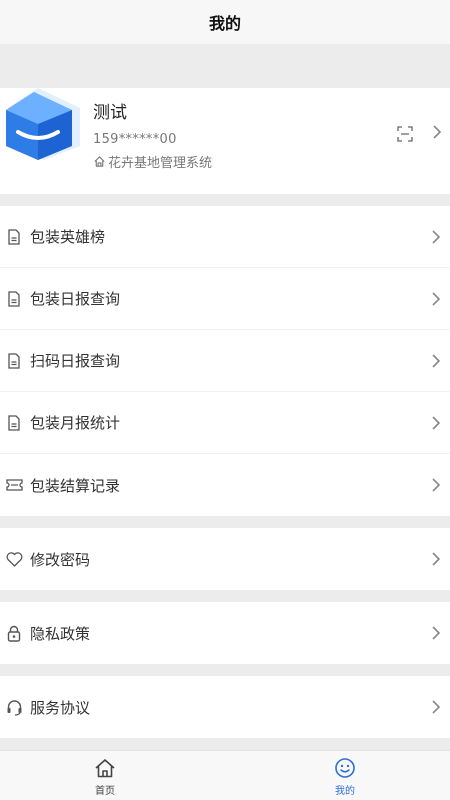 Image resolution: width=450 pixels, height=800 pixels. Describe the element at coordinates (75, 423) in the screenshot. I see `menu-item-label: 包装月报统计` at that location.